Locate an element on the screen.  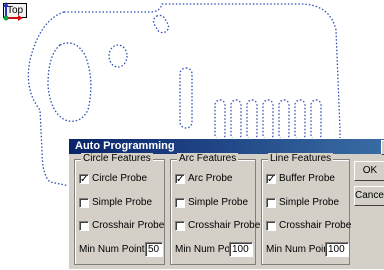
arc-crosshair-probe-checkbox: Crosshair Probe is located at coordinates (217, 225).